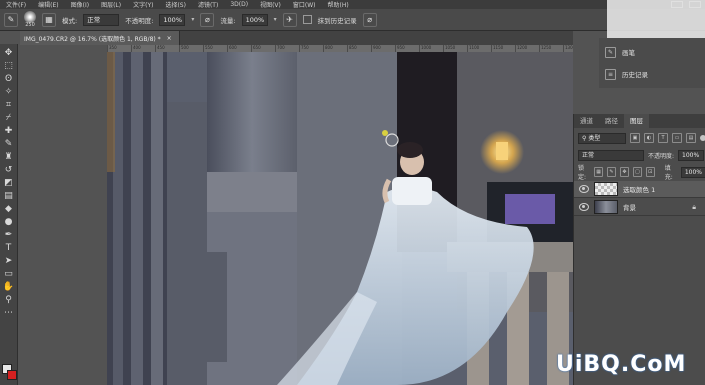  Describe the element at coordinates (270, 4) in the screenshot. I see `menu-view: 视图(V)` at that location.